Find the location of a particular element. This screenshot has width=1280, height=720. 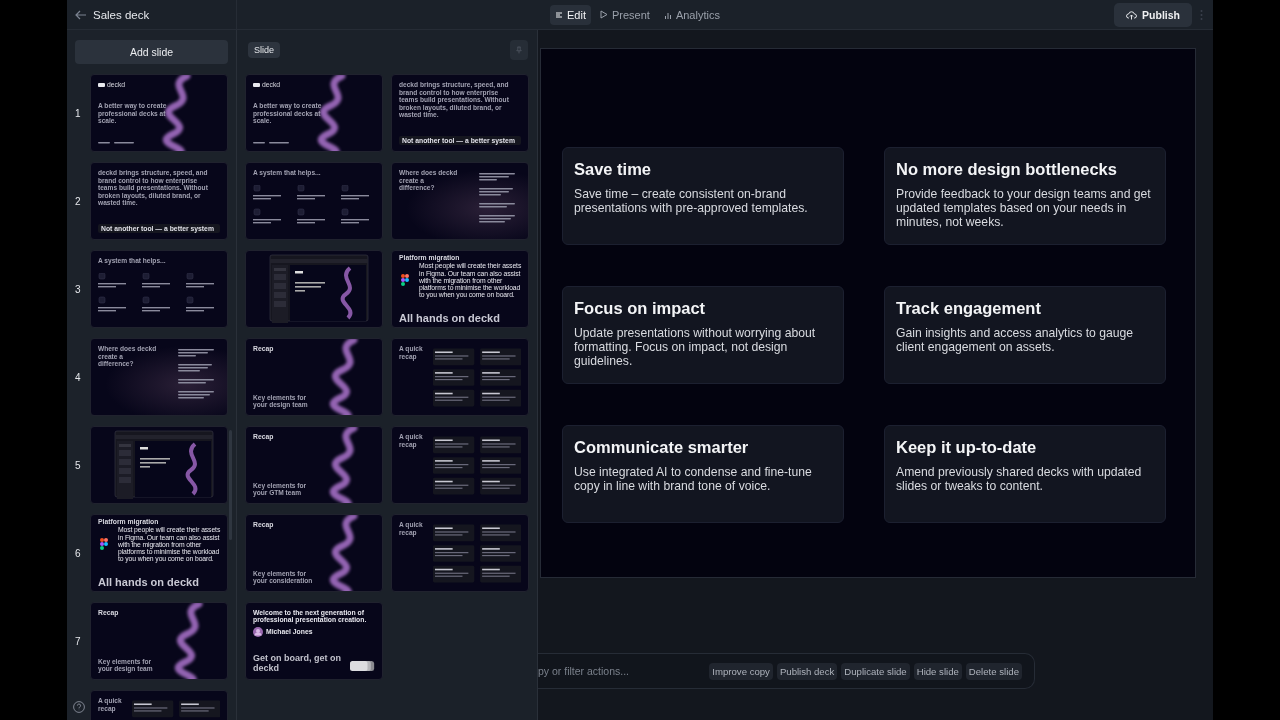

tab: Edit is located at coordinates (570, 14).